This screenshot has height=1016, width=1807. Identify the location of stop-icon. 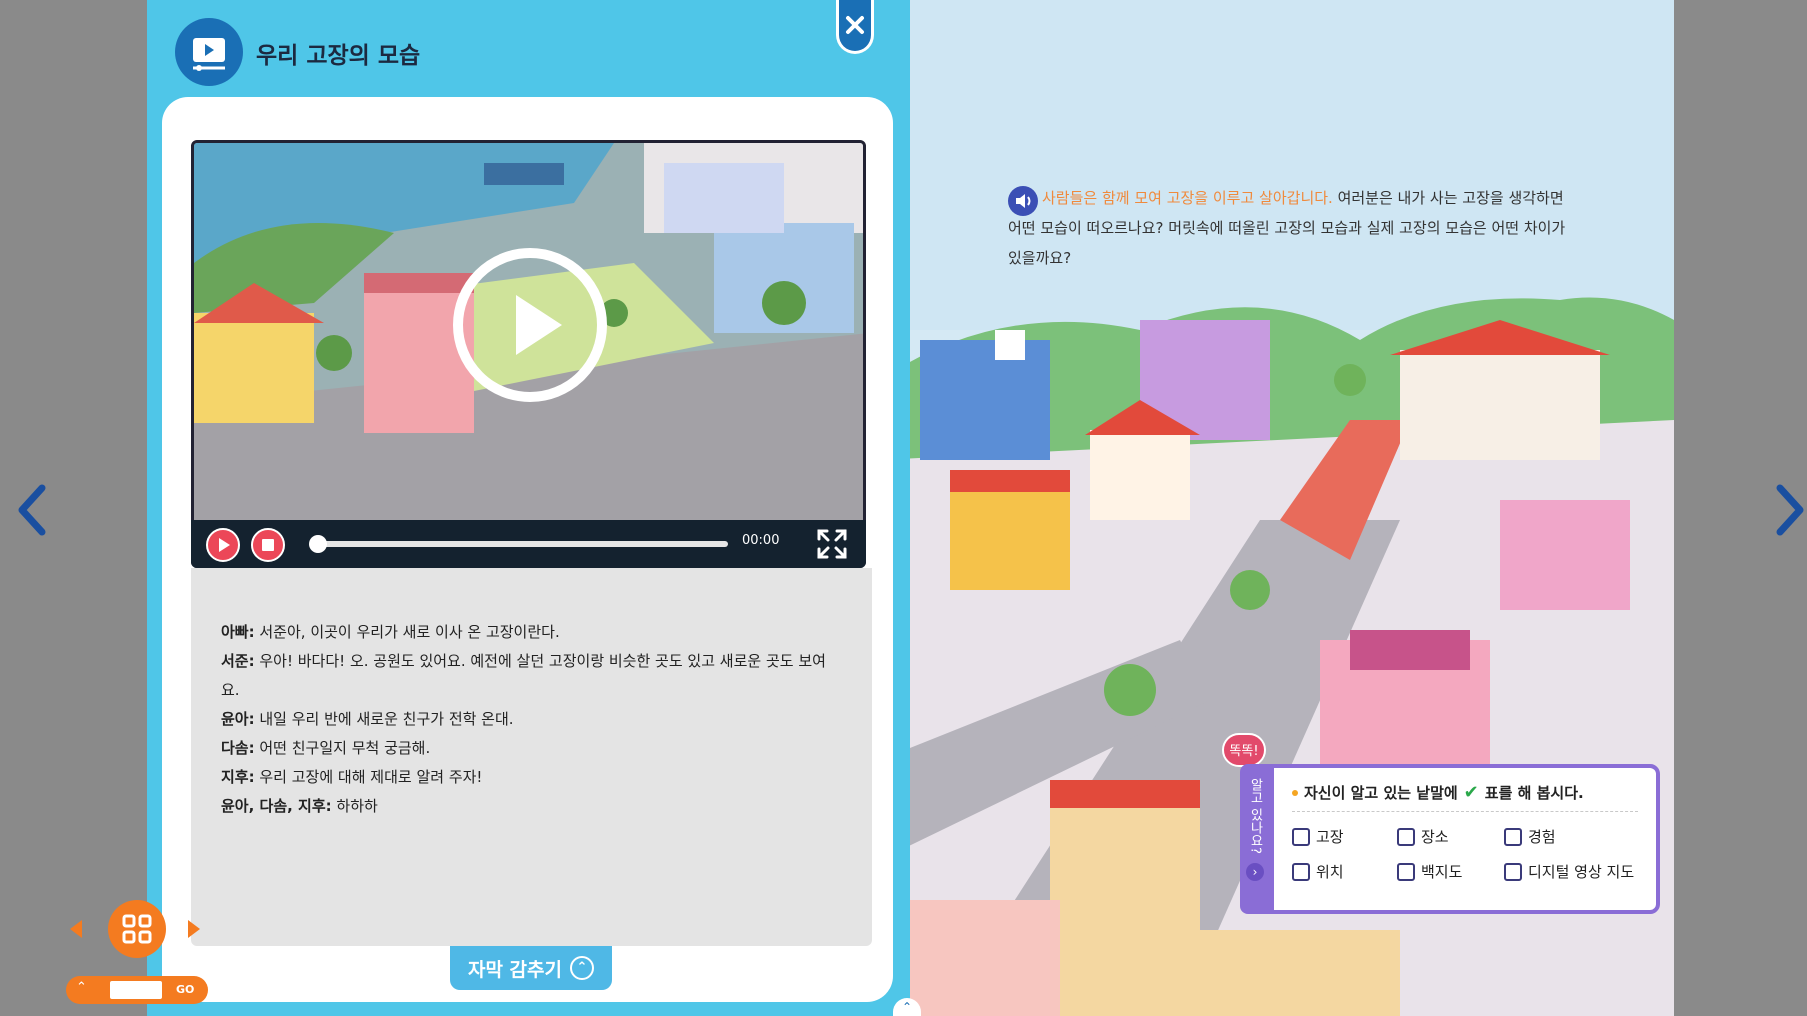
(268, 545).